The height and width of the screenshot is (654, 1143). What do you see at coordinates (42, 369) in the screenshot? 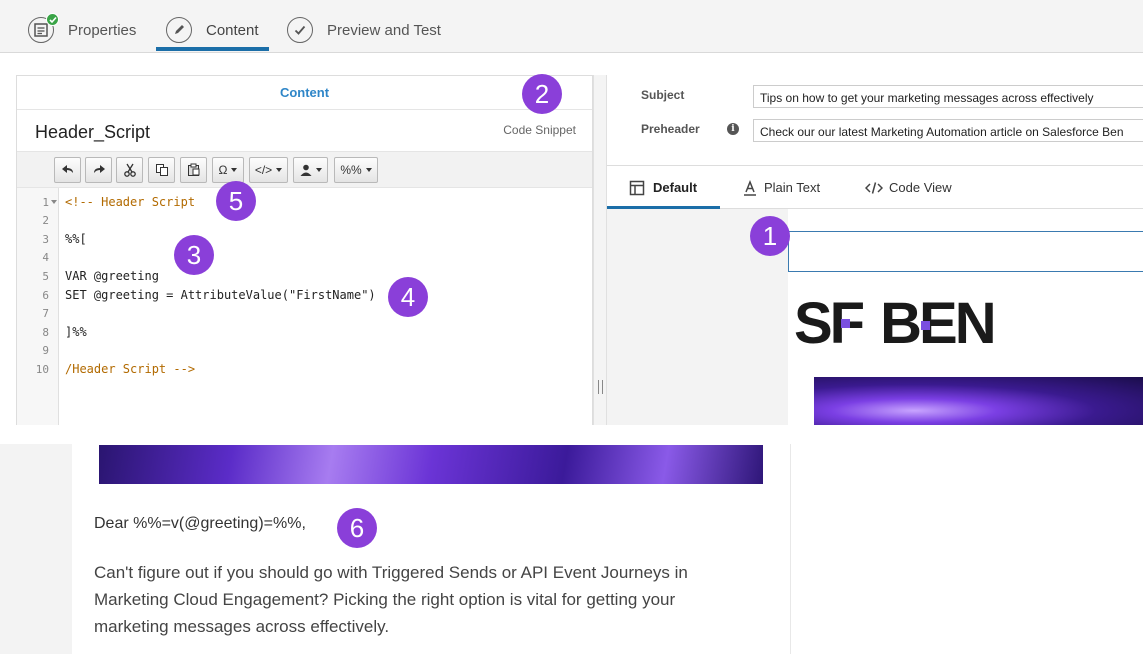
I see `line-number: 10` at bounding box center [42, 369].